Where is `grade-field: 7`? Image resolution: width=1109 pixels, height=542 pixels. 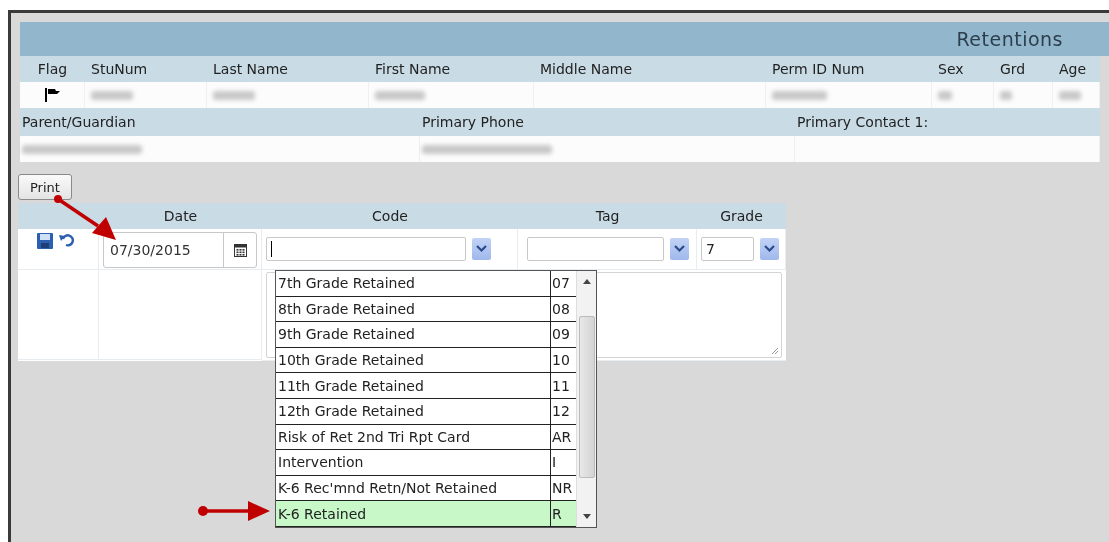
grade-field: 7 is located at coordinates (727, 249).